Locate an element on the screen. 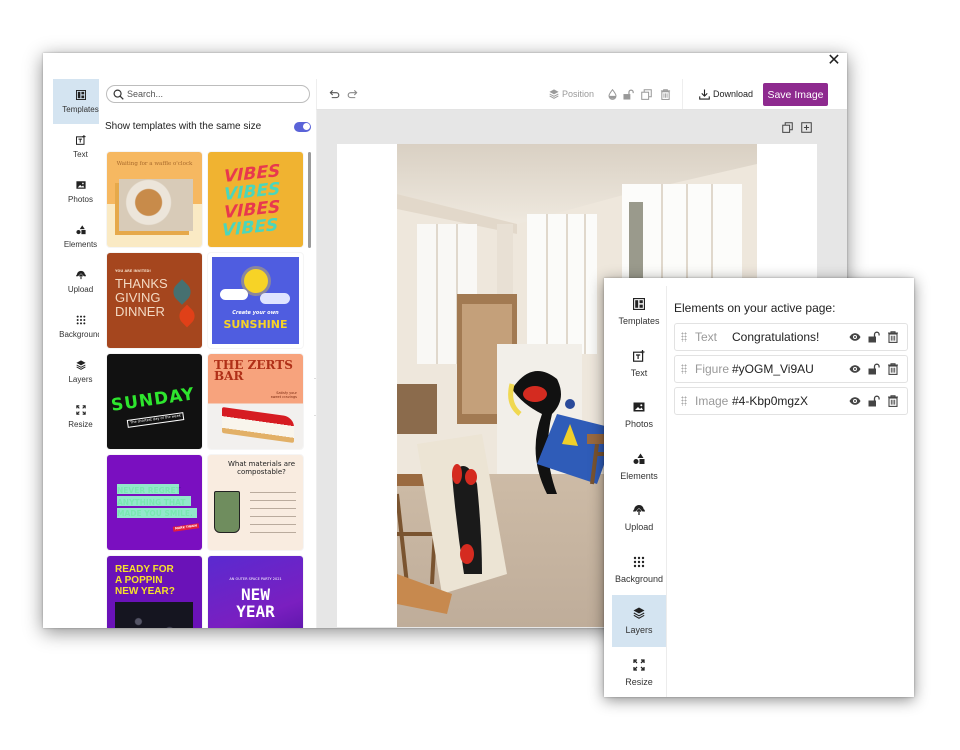  duplicate-button is located at coordinates (646, 94).